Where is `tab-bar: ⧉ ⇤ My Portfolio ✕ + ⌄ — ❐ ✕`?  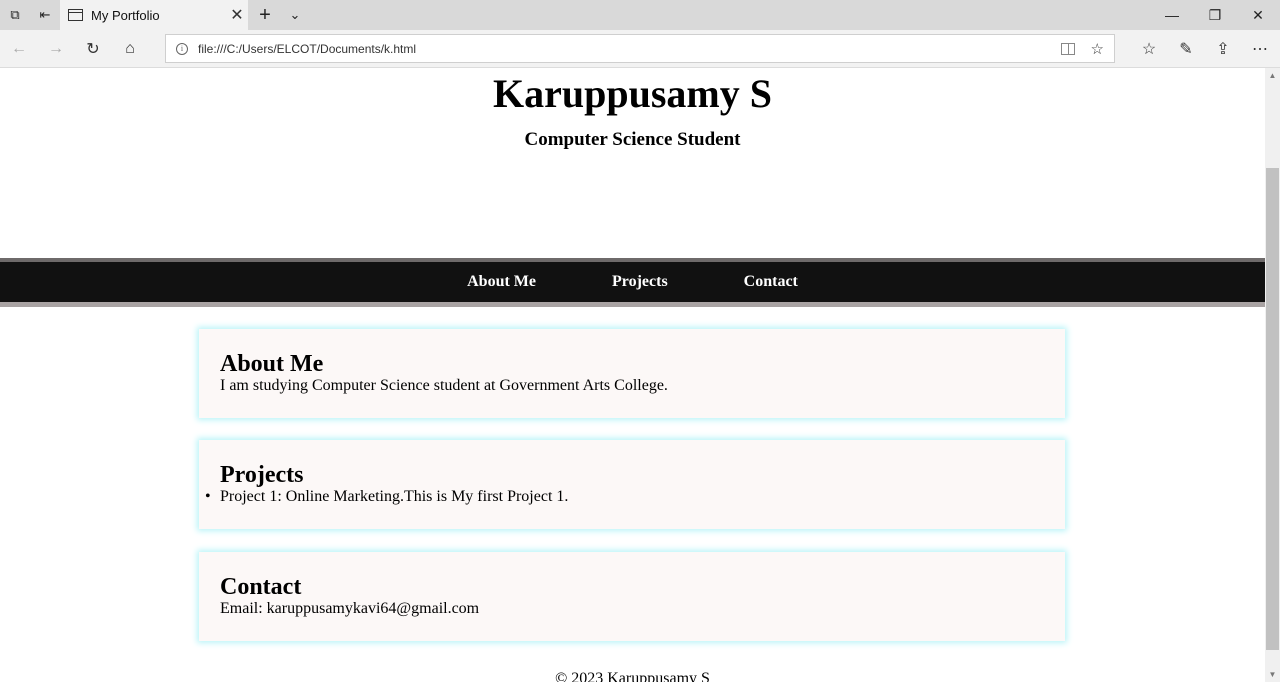
tab-bar: ⧉ ⇤ My Portfolio ✕ + ⌄ — ❐ ✕ is located at coordinates (640, 15).